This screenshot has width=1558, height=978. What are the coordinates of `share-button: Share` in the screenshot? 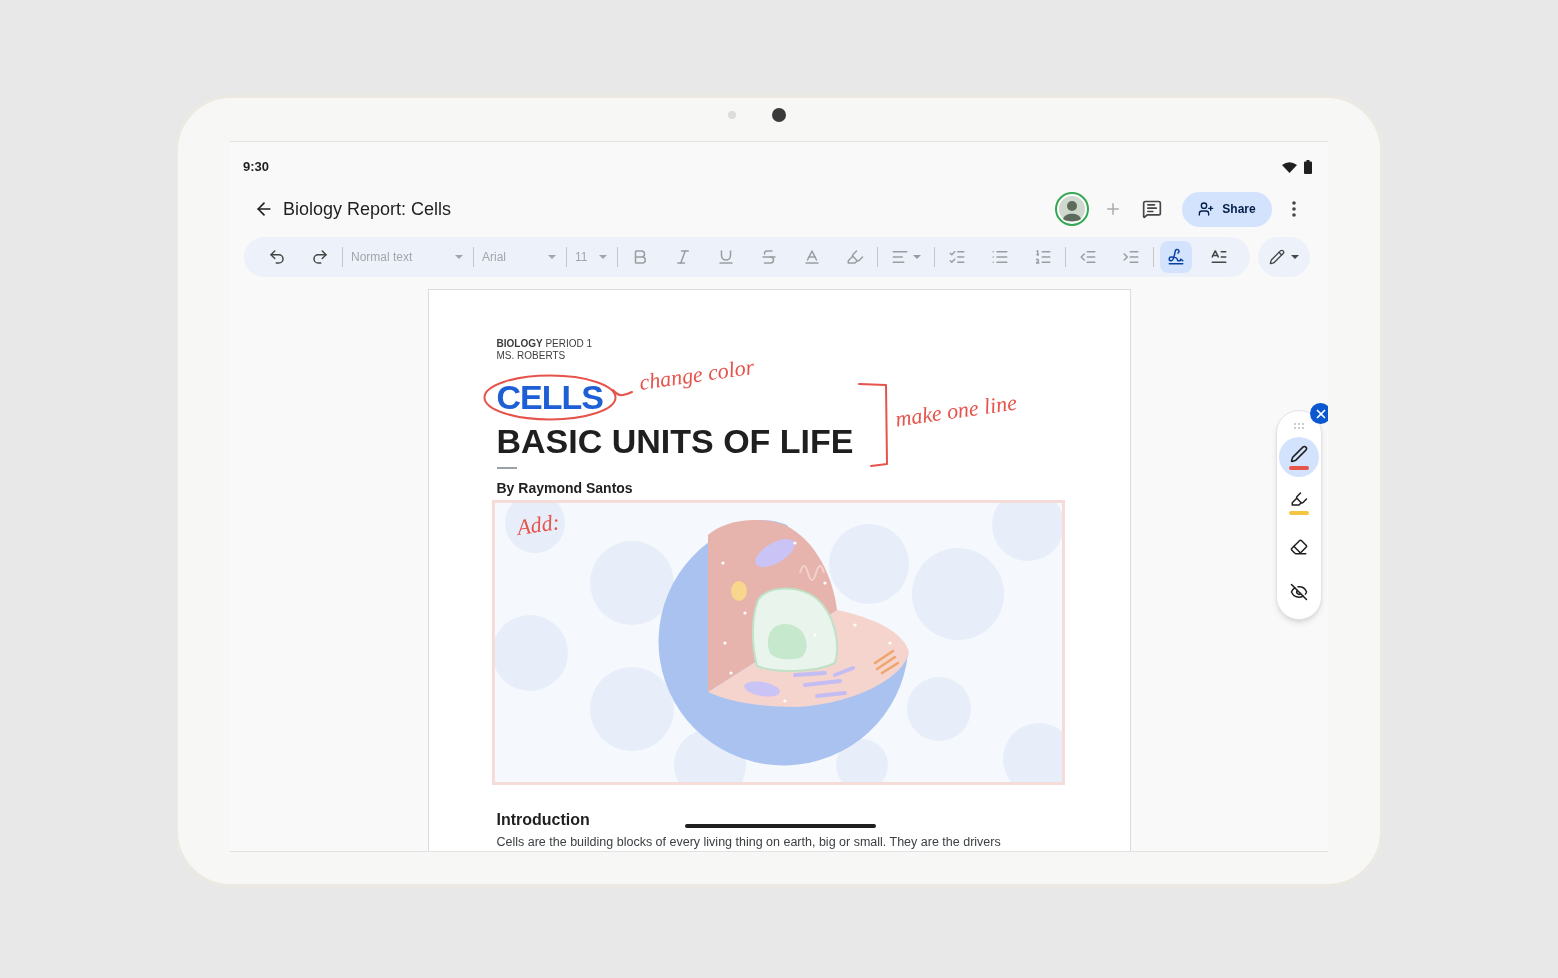 It's located at (1227, 209).